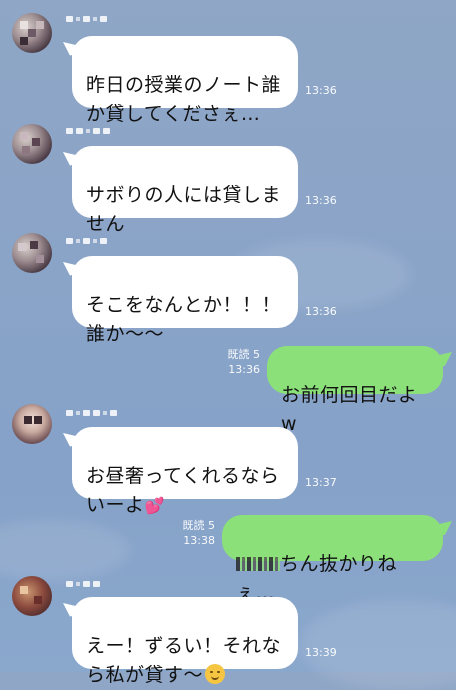 The width and height of the screenshot is (456, 690). What do you see at coordinates (321, 482) in the screenshot?
I see `message-time: 13:37` at bounding box center [321, 482].